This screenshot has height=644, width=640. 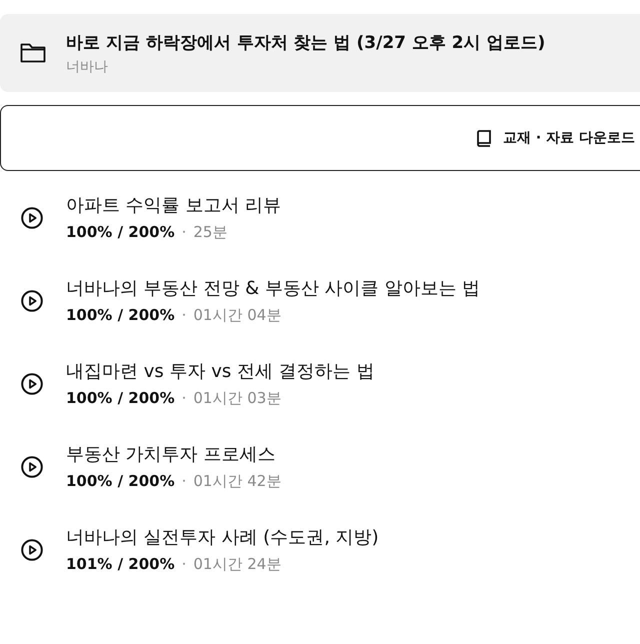 What do you see at coordinates (237, 564) in the screenshot?
I see `duration-text: 01시간 24분` at bounding box center [237, 564].